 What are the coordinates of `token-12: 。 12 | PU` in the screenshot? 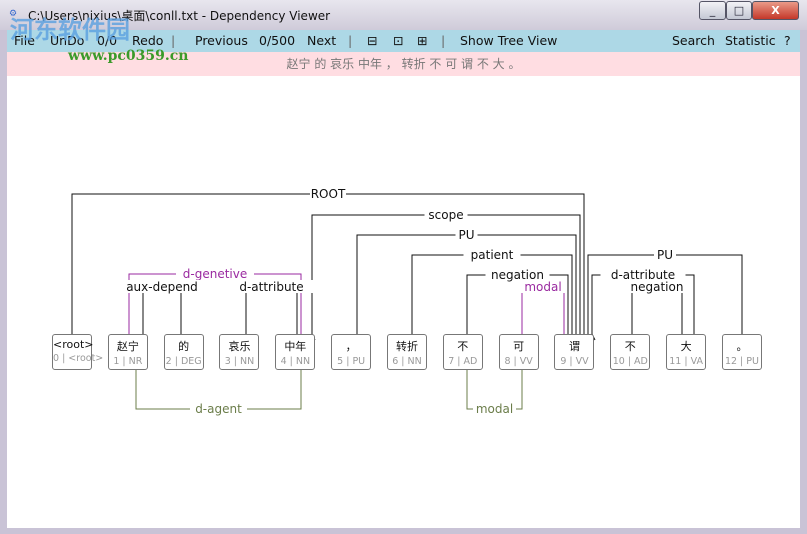 It's located at (741, 352).